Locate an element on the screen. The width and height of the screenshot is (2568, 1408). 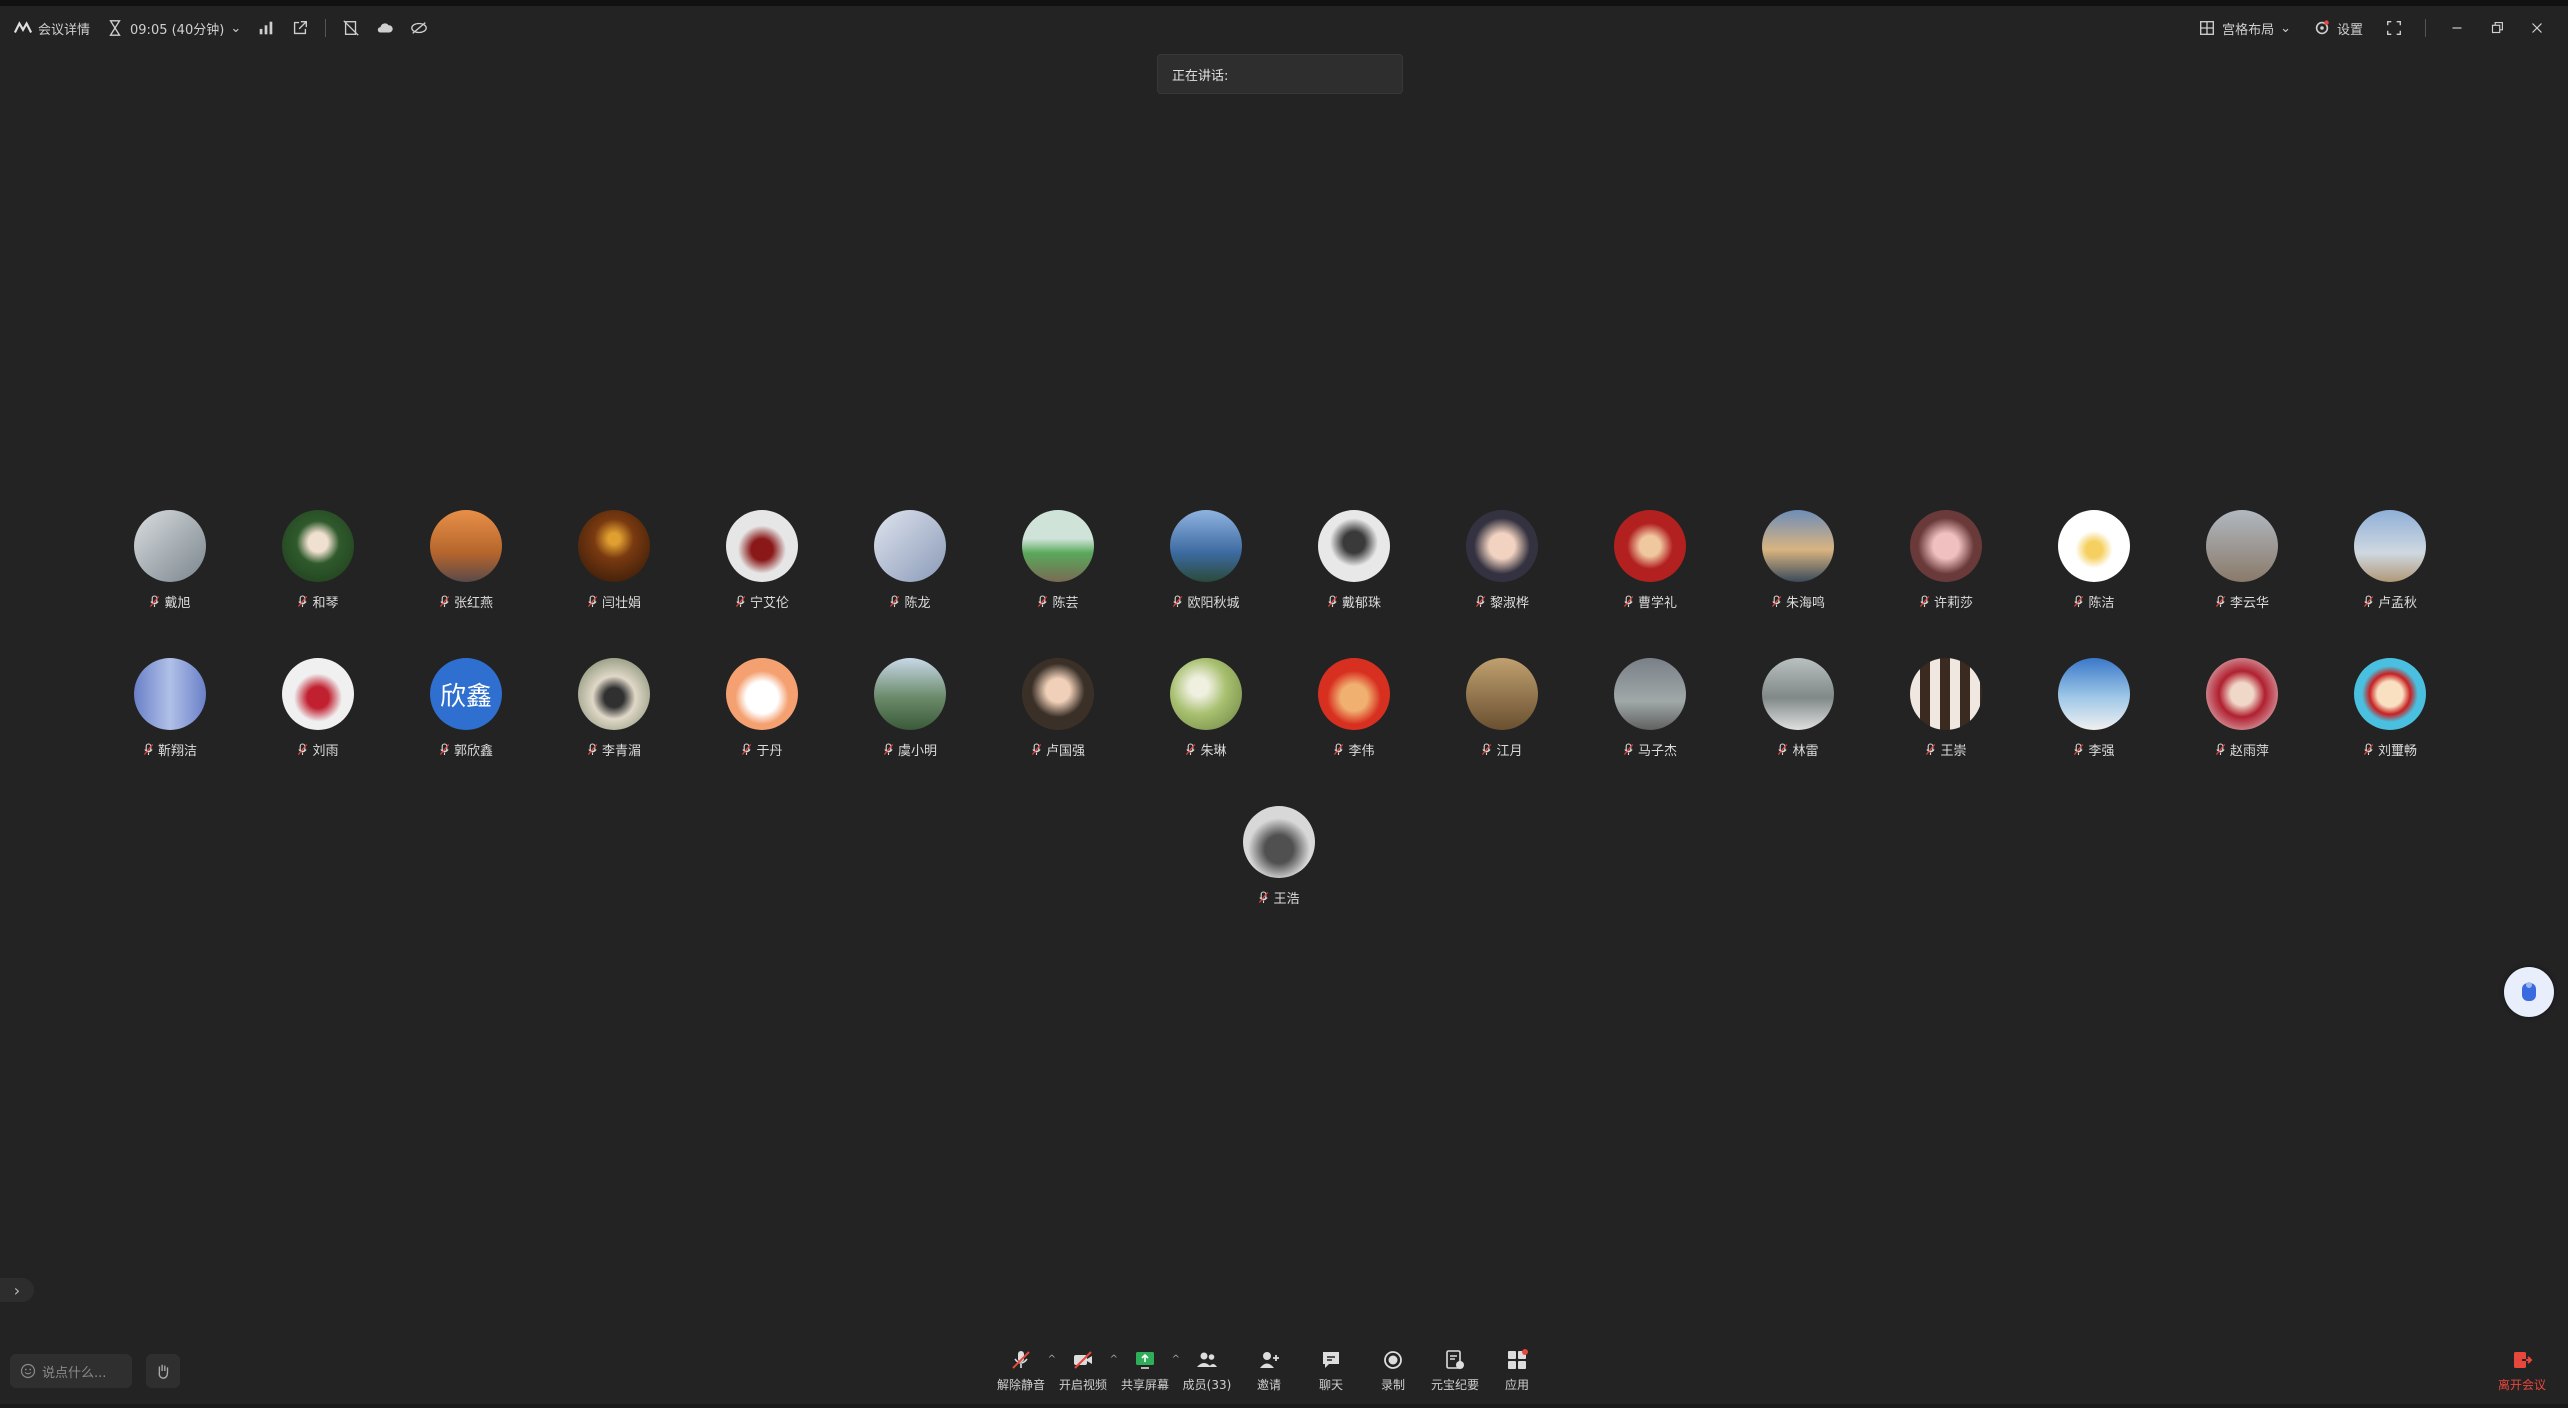
toolbar-button-notes: 元宝纪要 is located at coordinates (1455, 1370).